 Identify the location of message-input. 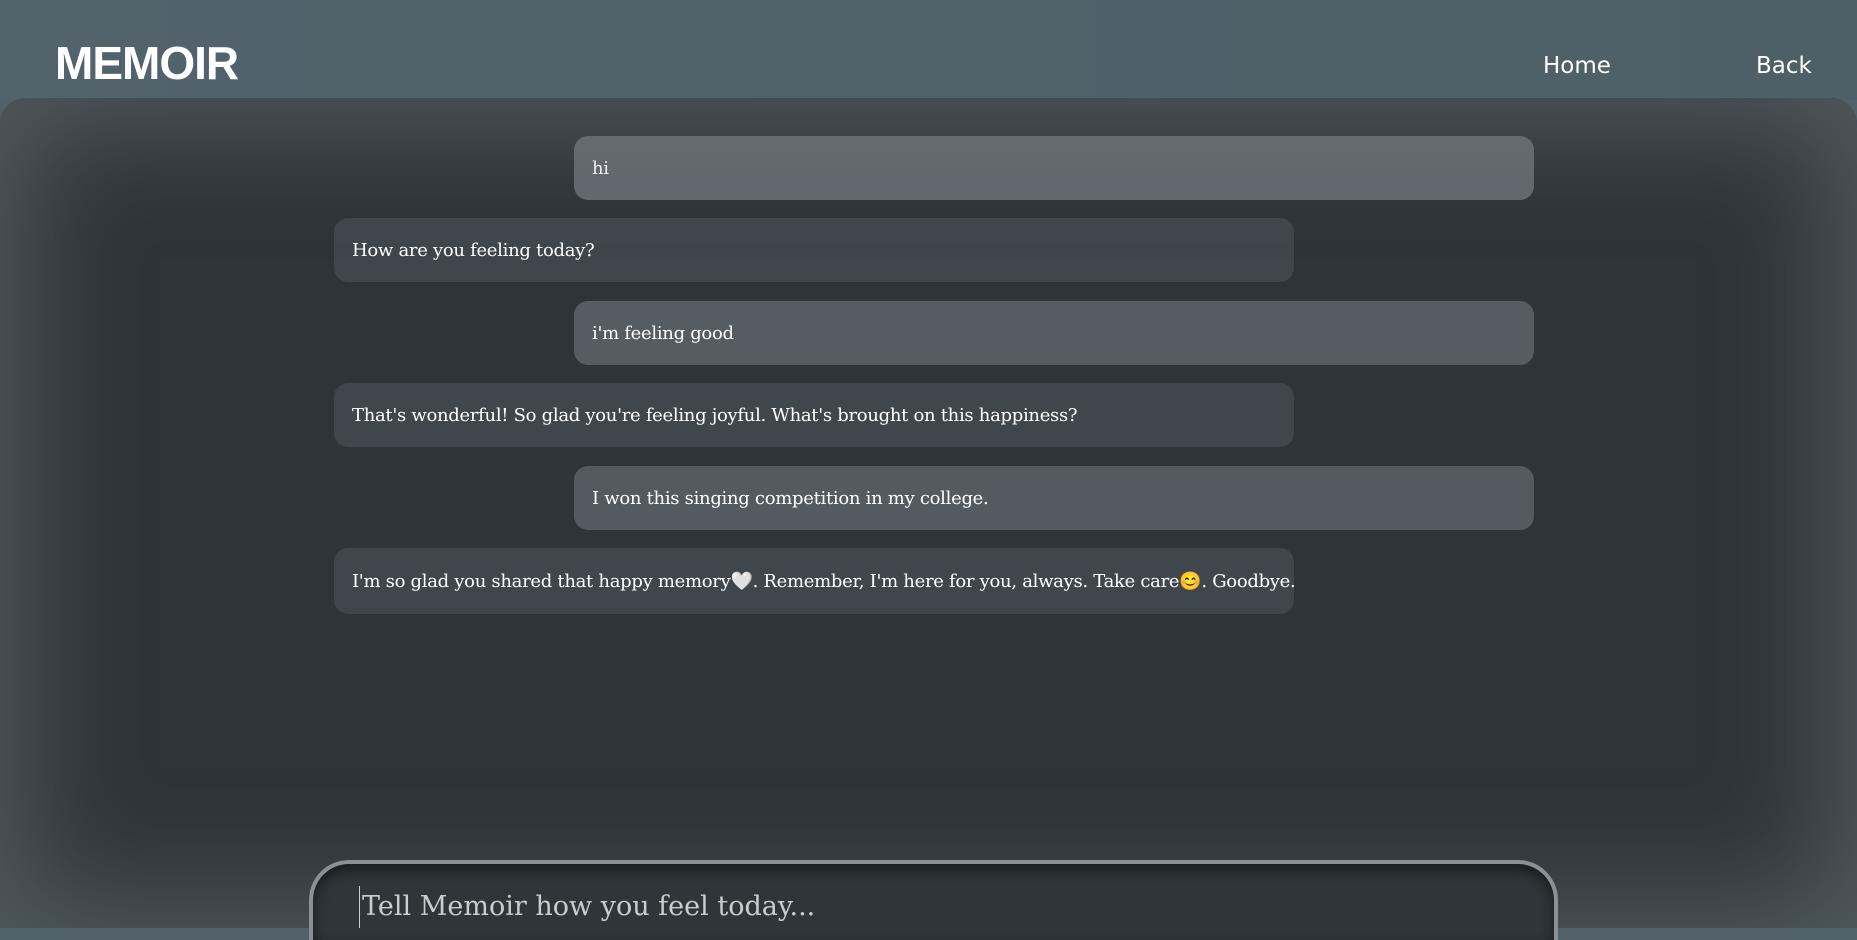
(911, 907).